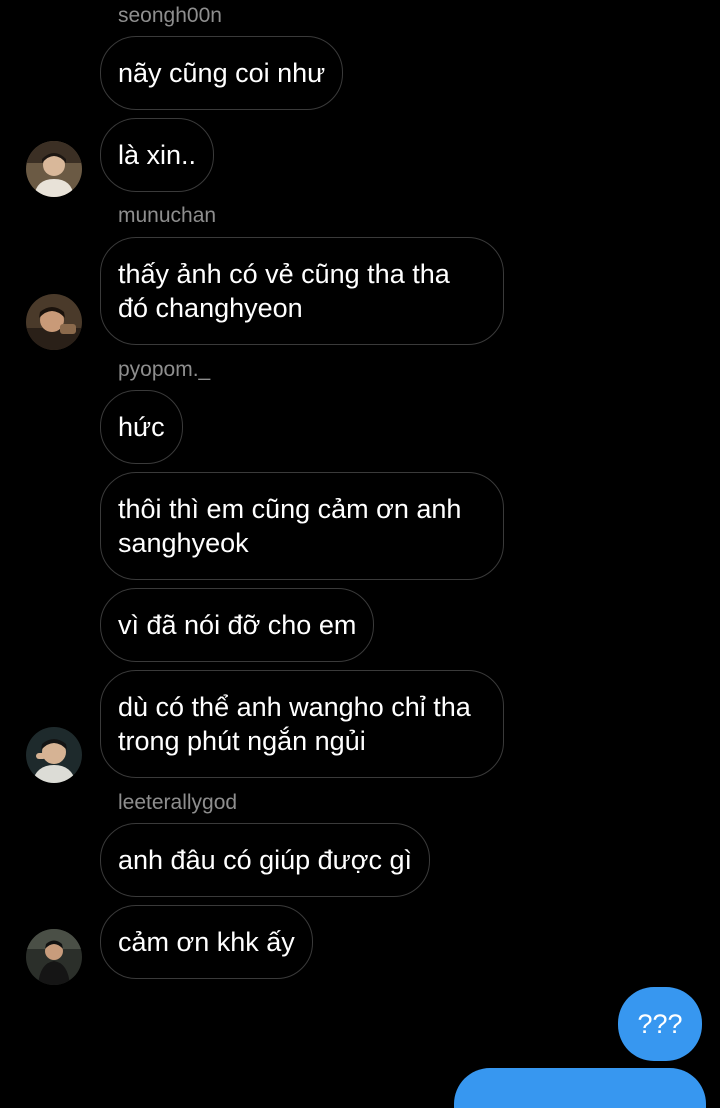  I want to click on avatar-munuchan, so click(54, 322).